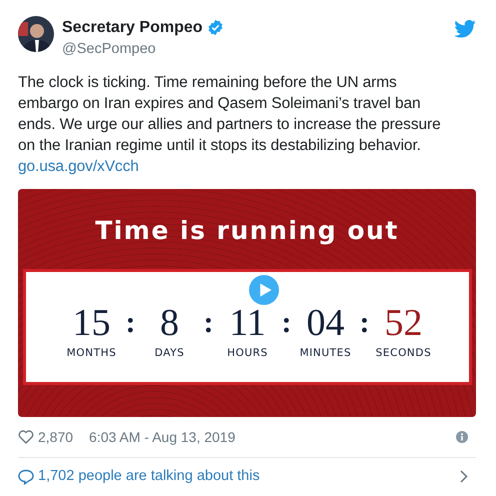 This screenshot has width=496, height=496. What do you see at coordinates (403, 353) in the screenshot?
I see `countdown-unit: SECONDS` at bounding box center [403, 353].